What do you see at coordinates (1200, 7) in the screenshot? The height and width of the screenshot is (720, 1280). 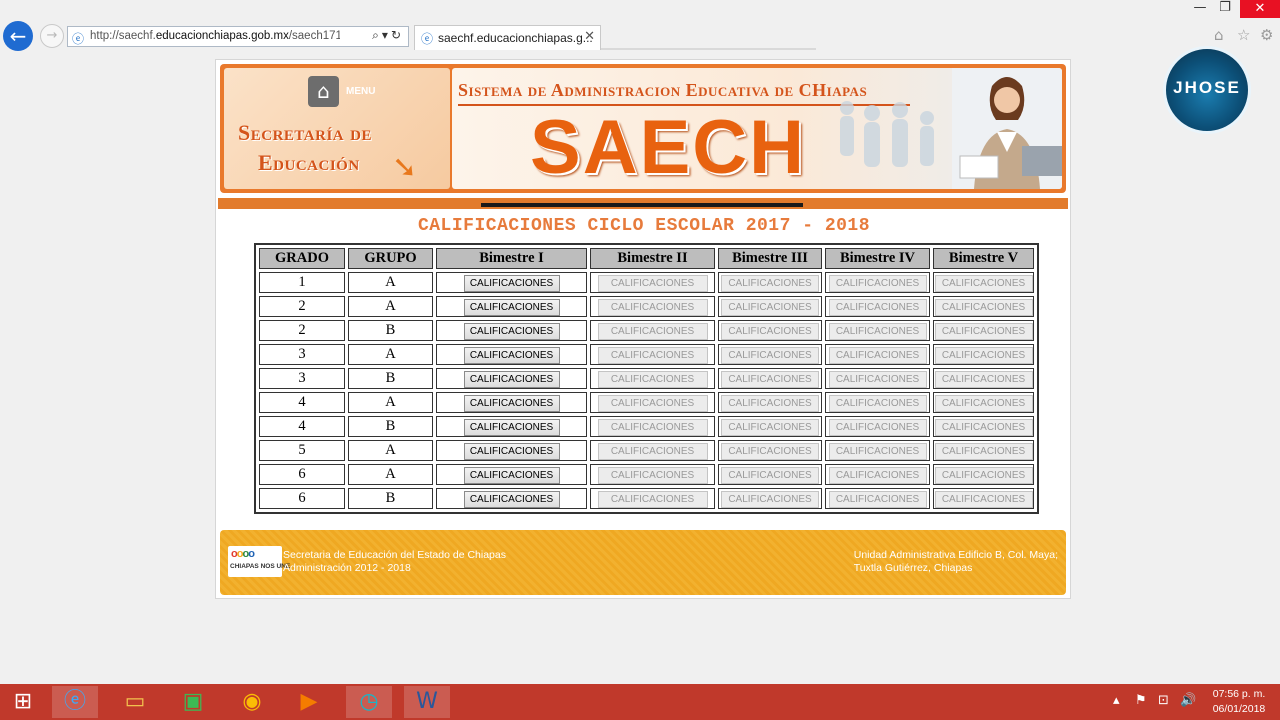 I see `minimize-button: —` at bounding box center [1200, 7].